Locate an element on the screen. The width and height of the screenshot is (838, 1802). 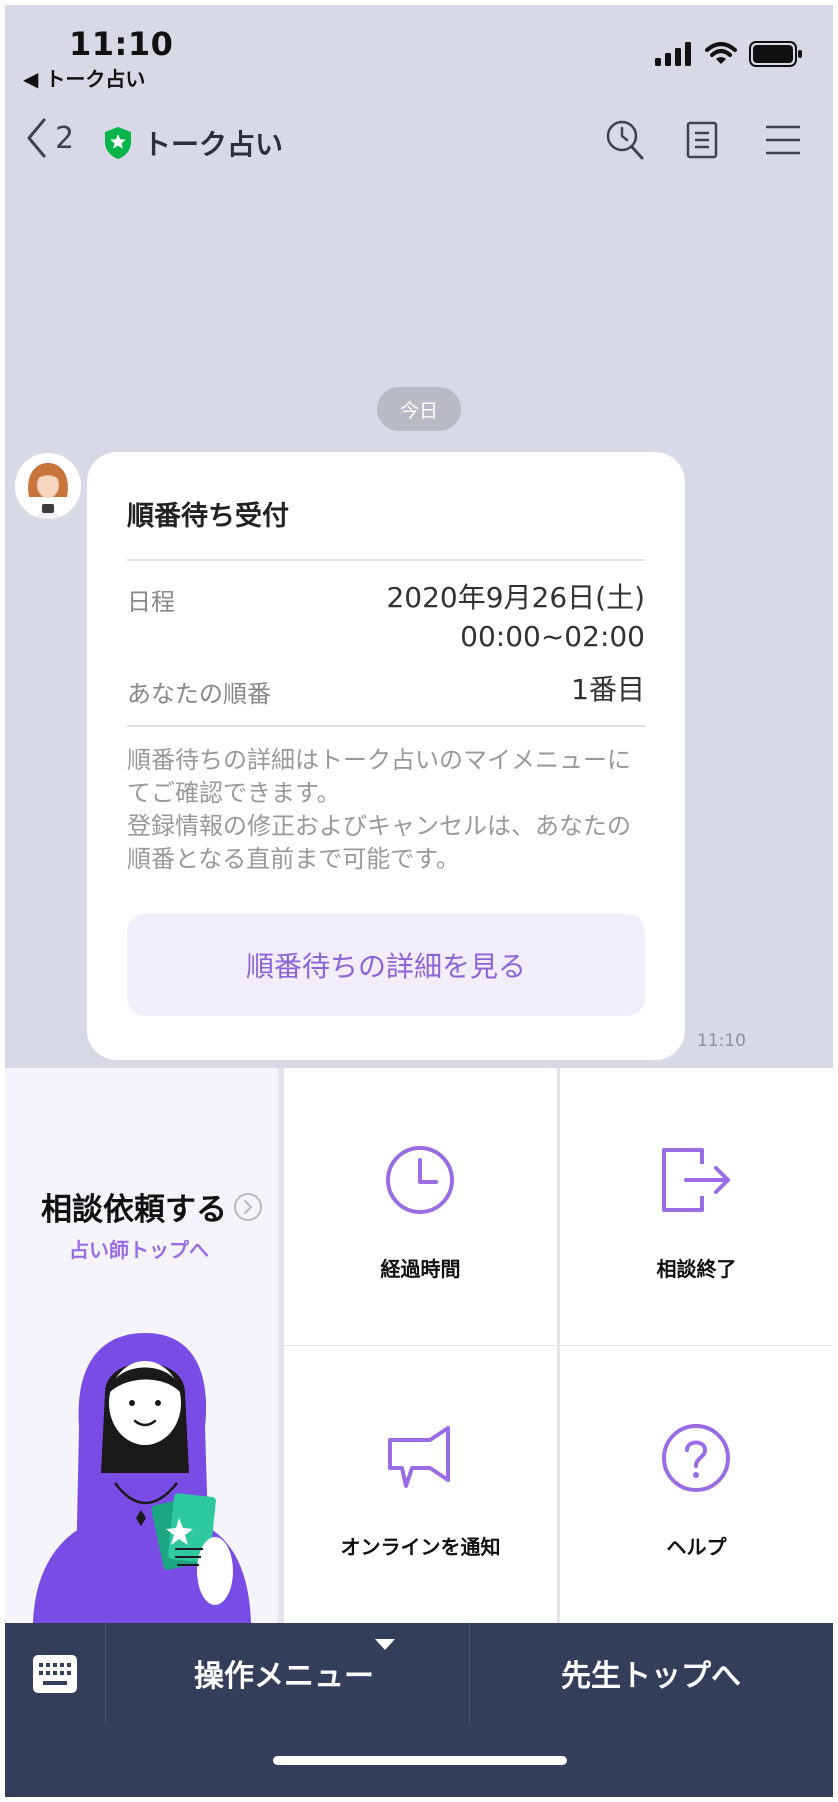
teacher-top-button: 先生トップへ is located at coordinates (651, 1673).